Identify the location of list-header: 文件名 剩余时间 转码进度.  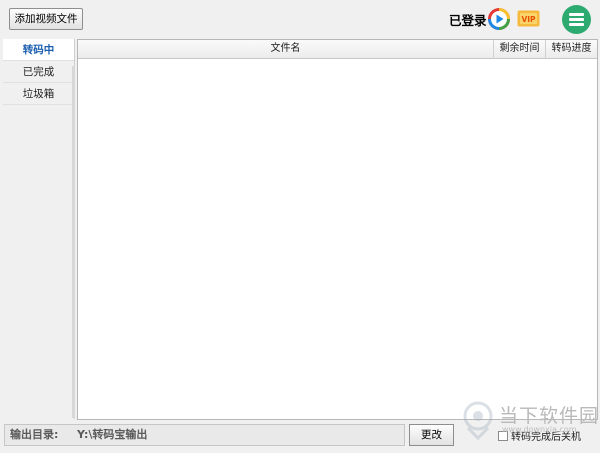
(337, 49).